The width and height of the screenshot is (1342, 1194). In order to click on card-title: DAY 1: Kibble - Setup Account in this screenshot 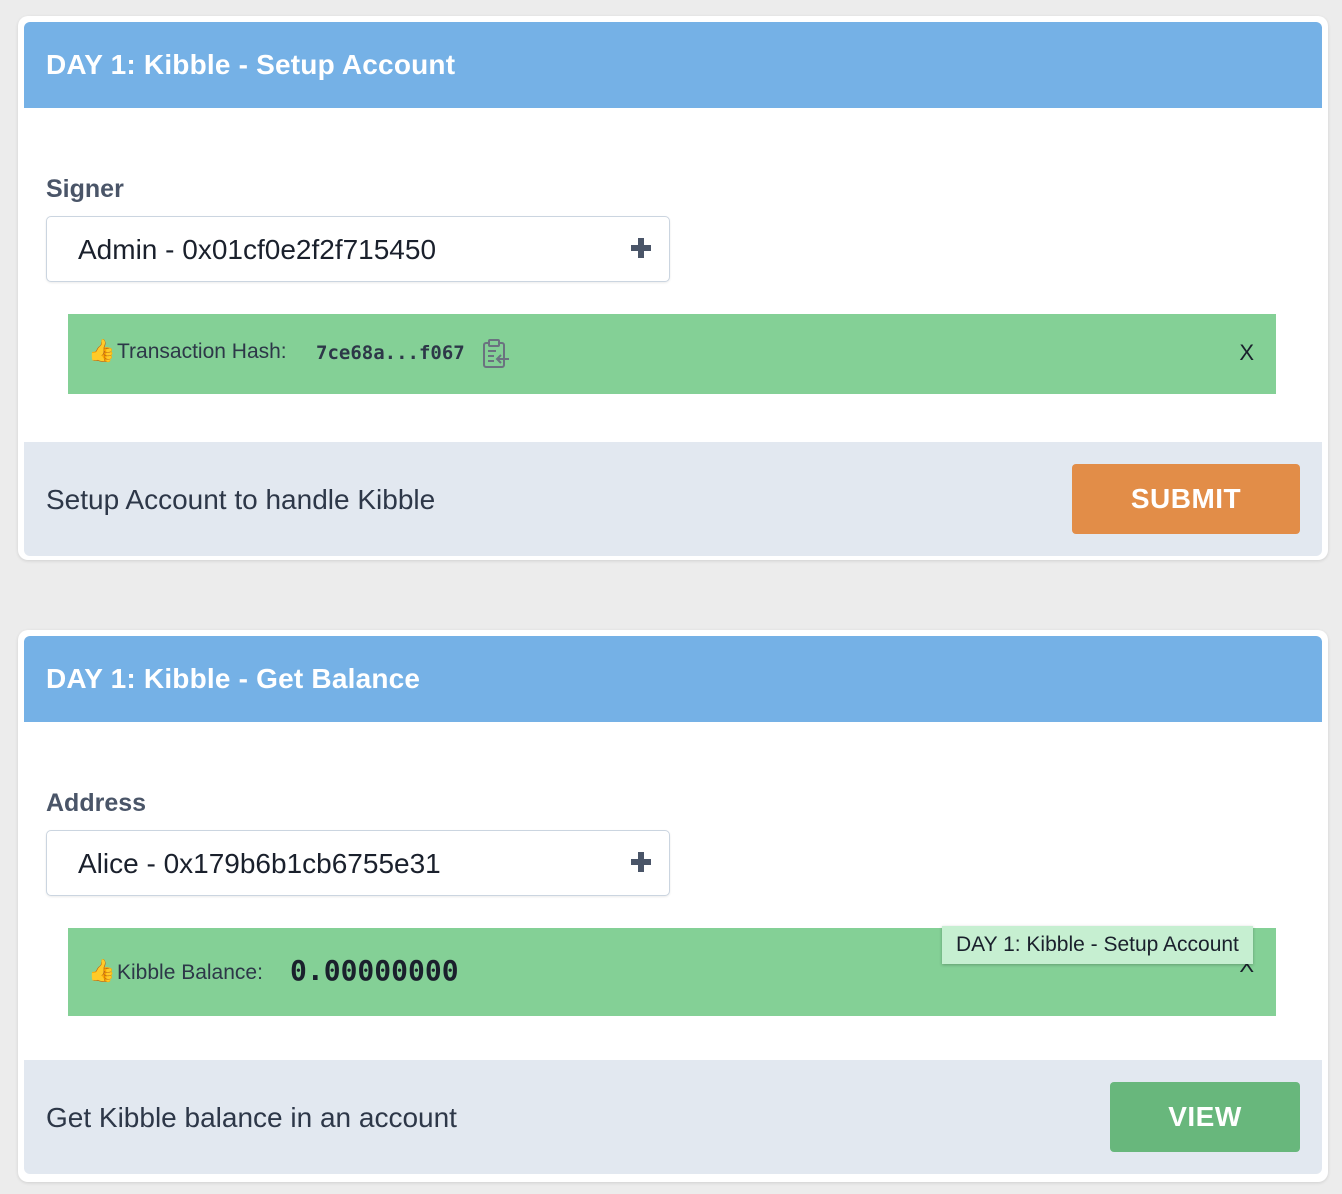, I will do `click(251, 64)`.